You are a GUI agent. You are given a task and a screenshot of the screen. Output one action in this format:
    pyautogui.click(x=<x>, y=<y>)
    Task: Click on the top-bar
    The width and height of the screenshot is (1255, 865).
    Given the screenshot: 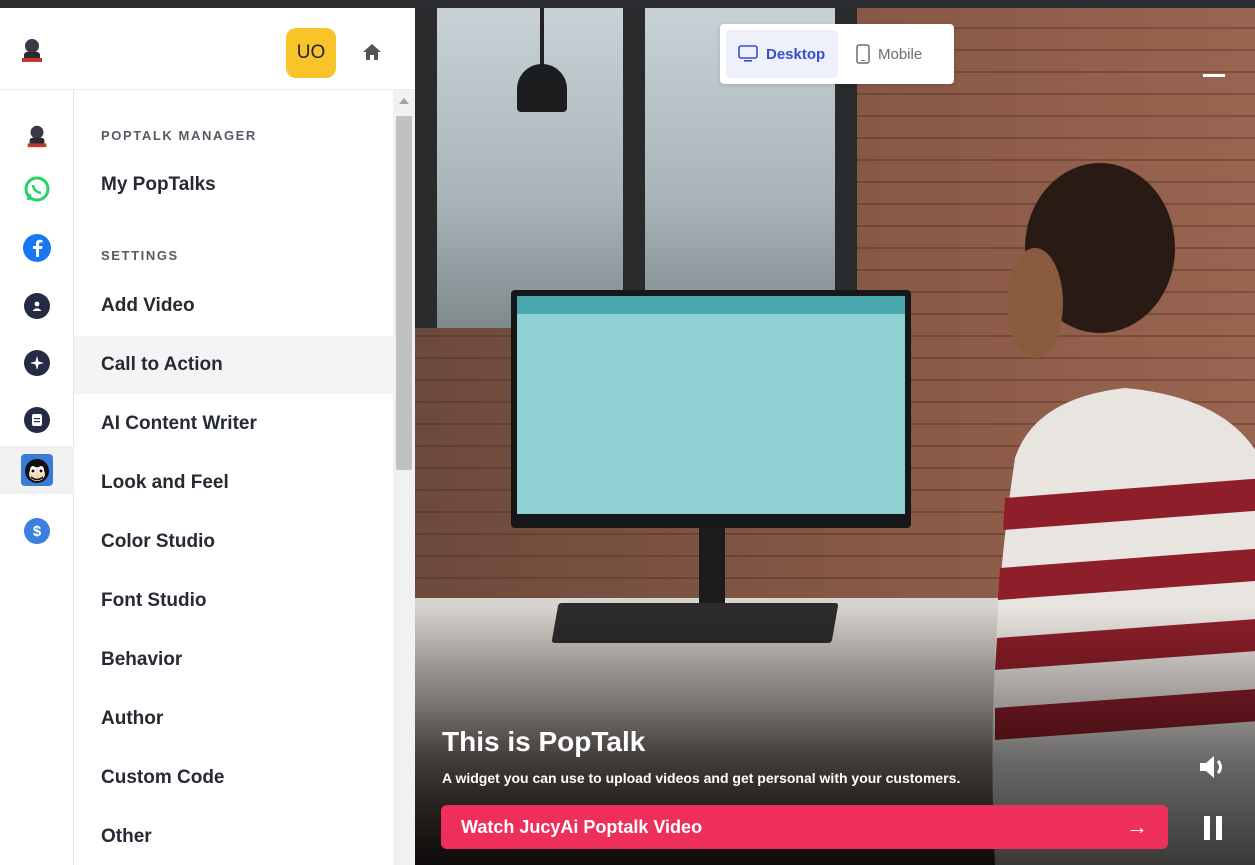 What is the action you would take?
    pyautogui.click(x=627, y=4)
    